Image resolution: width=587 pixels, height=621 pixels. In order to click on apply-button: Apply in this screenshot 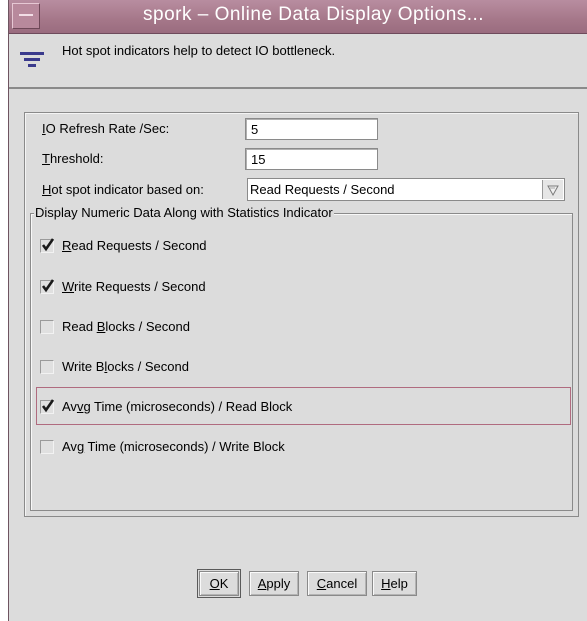, I will do `click(274, 583)`.